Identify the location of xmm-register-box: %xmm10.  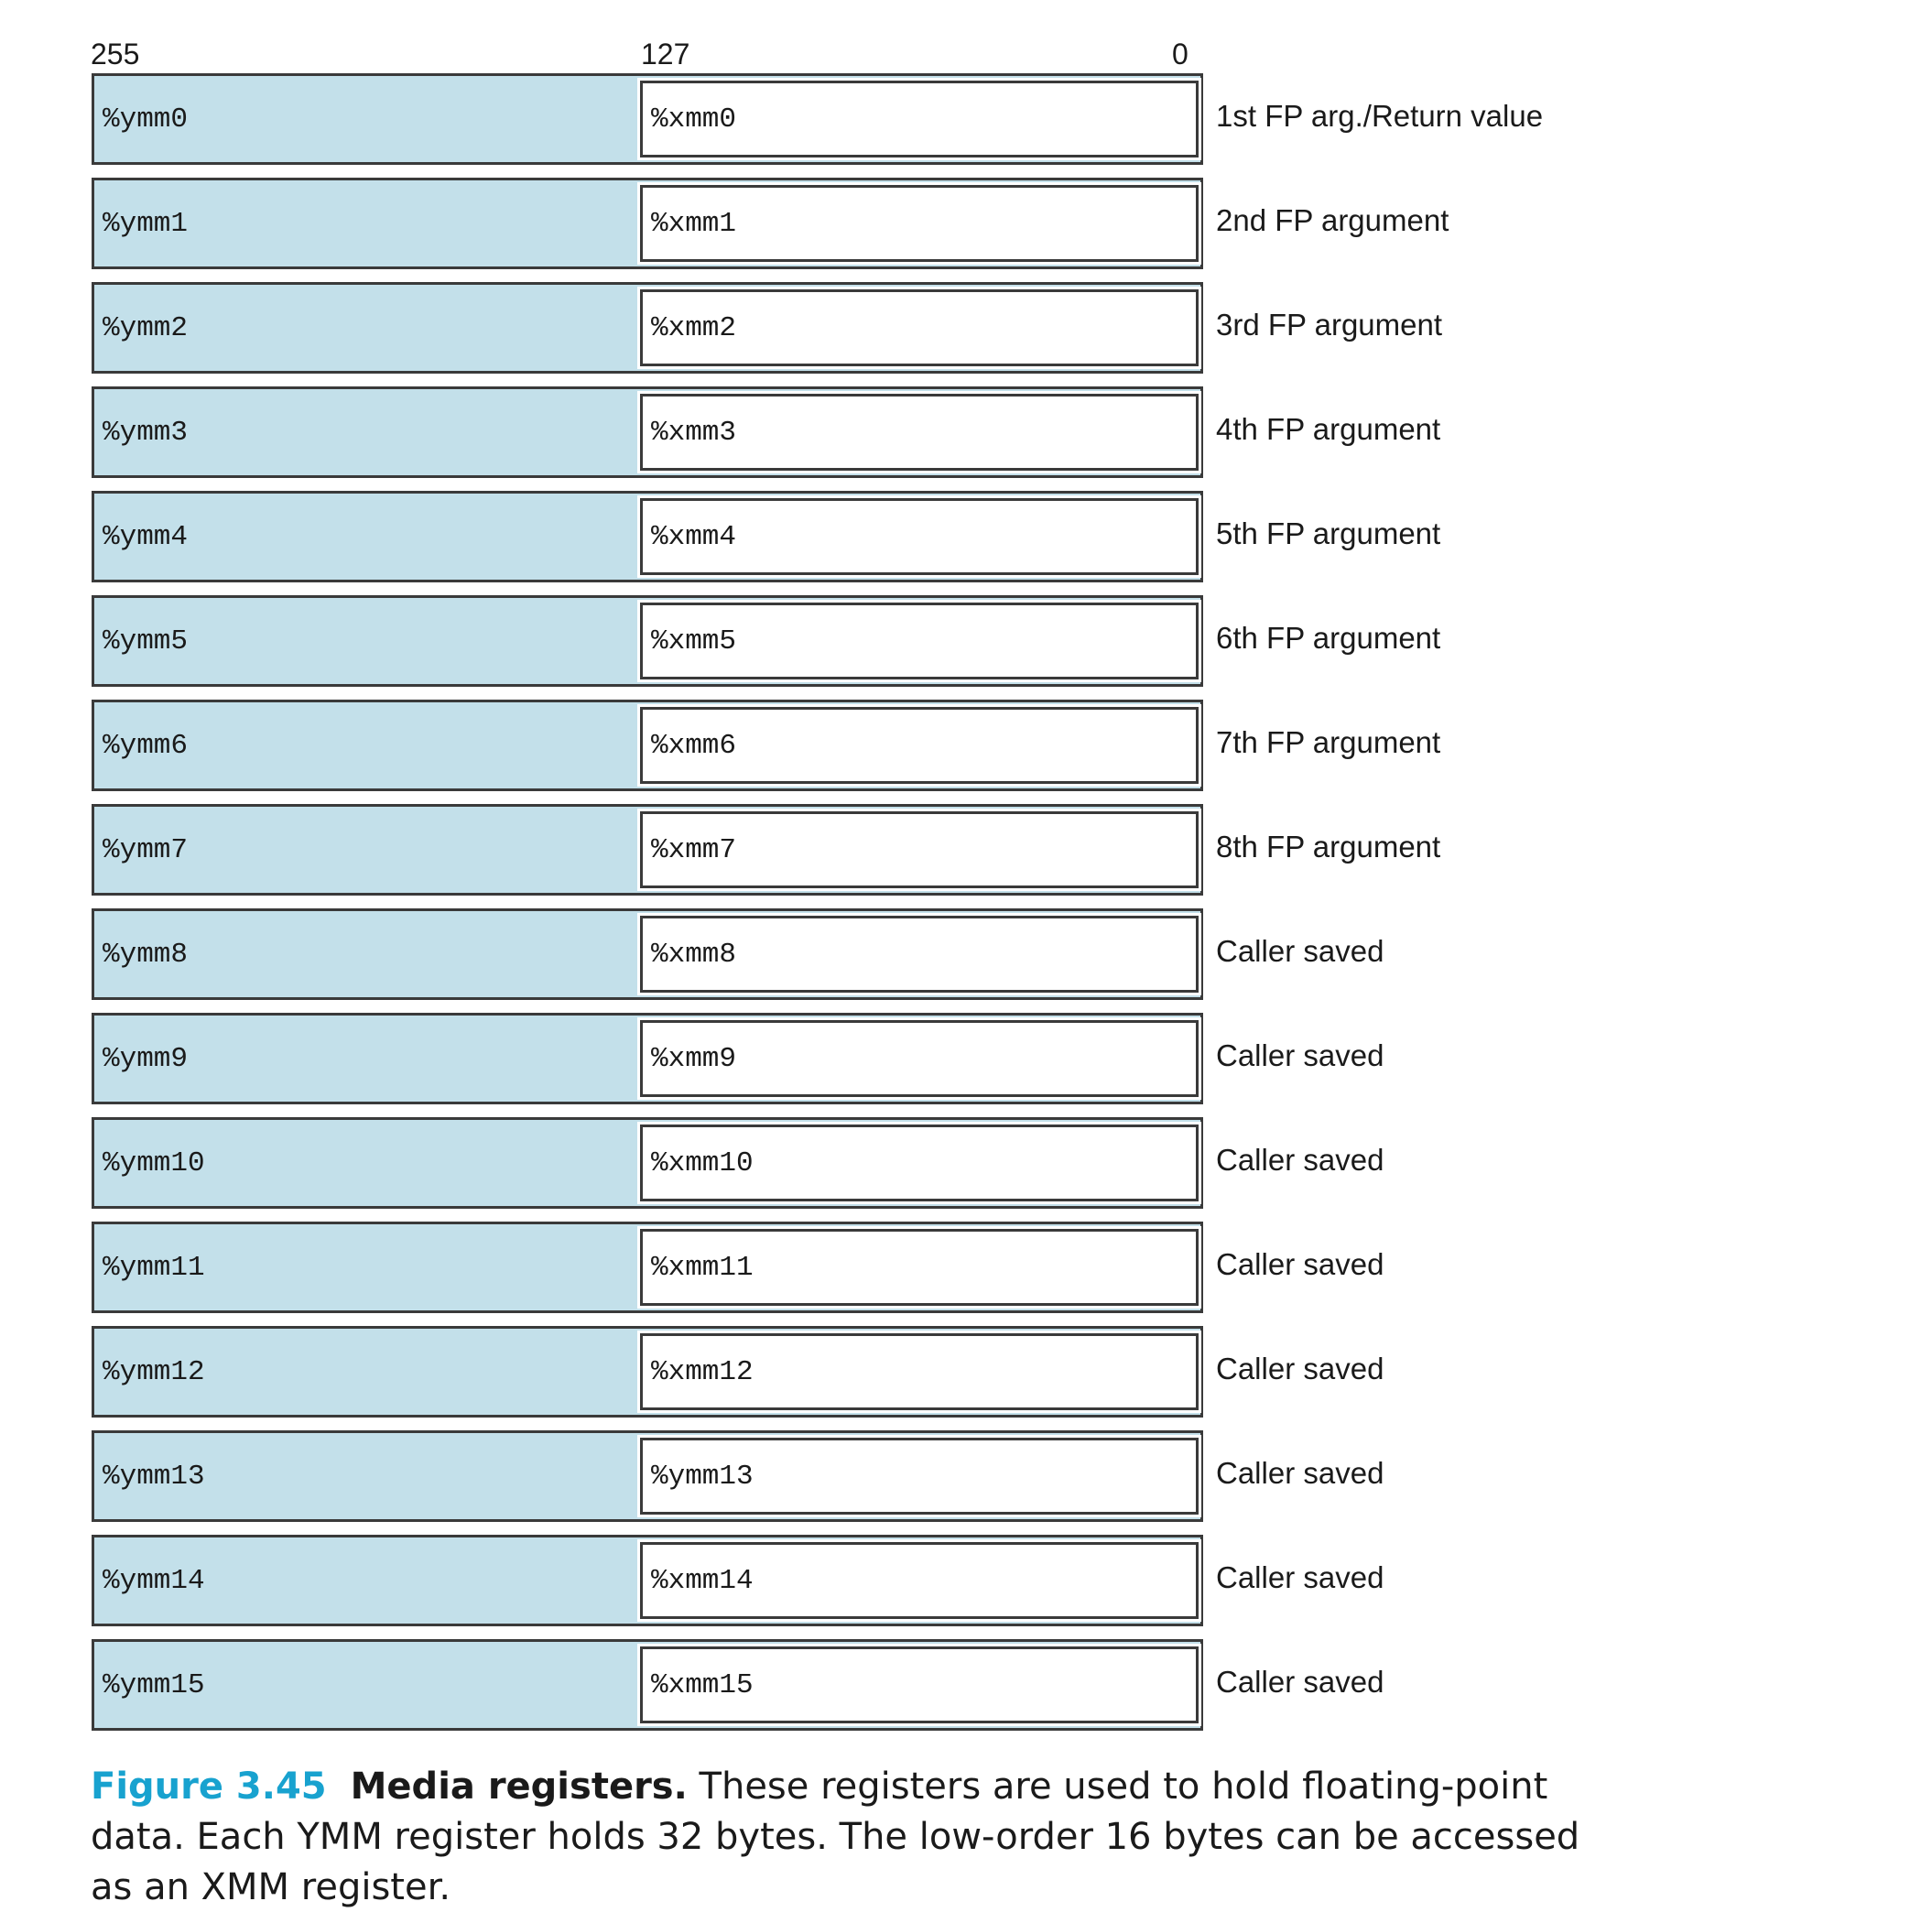
(919, 1162).